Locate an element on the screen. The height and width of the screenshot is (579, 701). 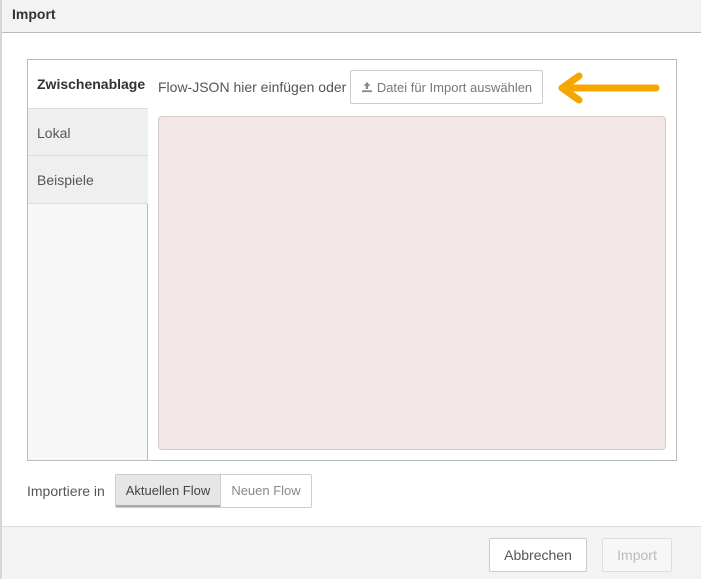
select-file-button: Datei für Import auswählen is located at coordinates (446, 87).